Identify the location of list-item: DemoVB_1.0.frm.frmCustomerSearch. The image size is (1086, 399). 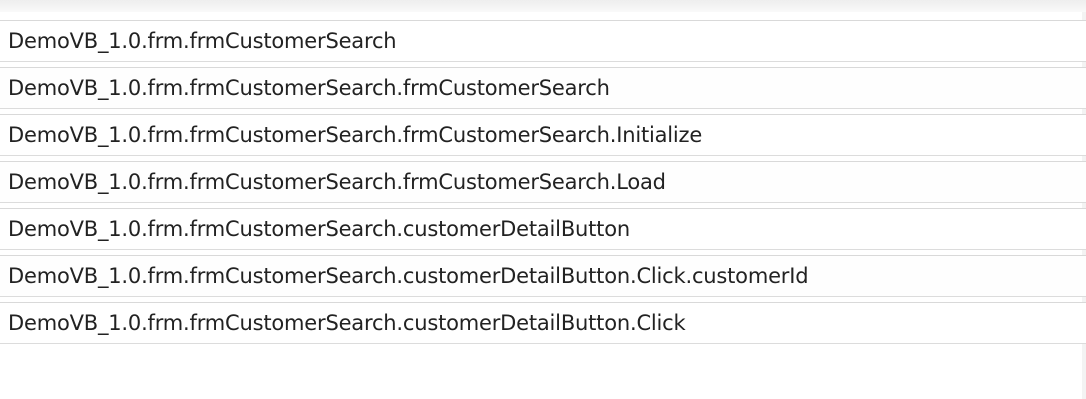
(543, 41).